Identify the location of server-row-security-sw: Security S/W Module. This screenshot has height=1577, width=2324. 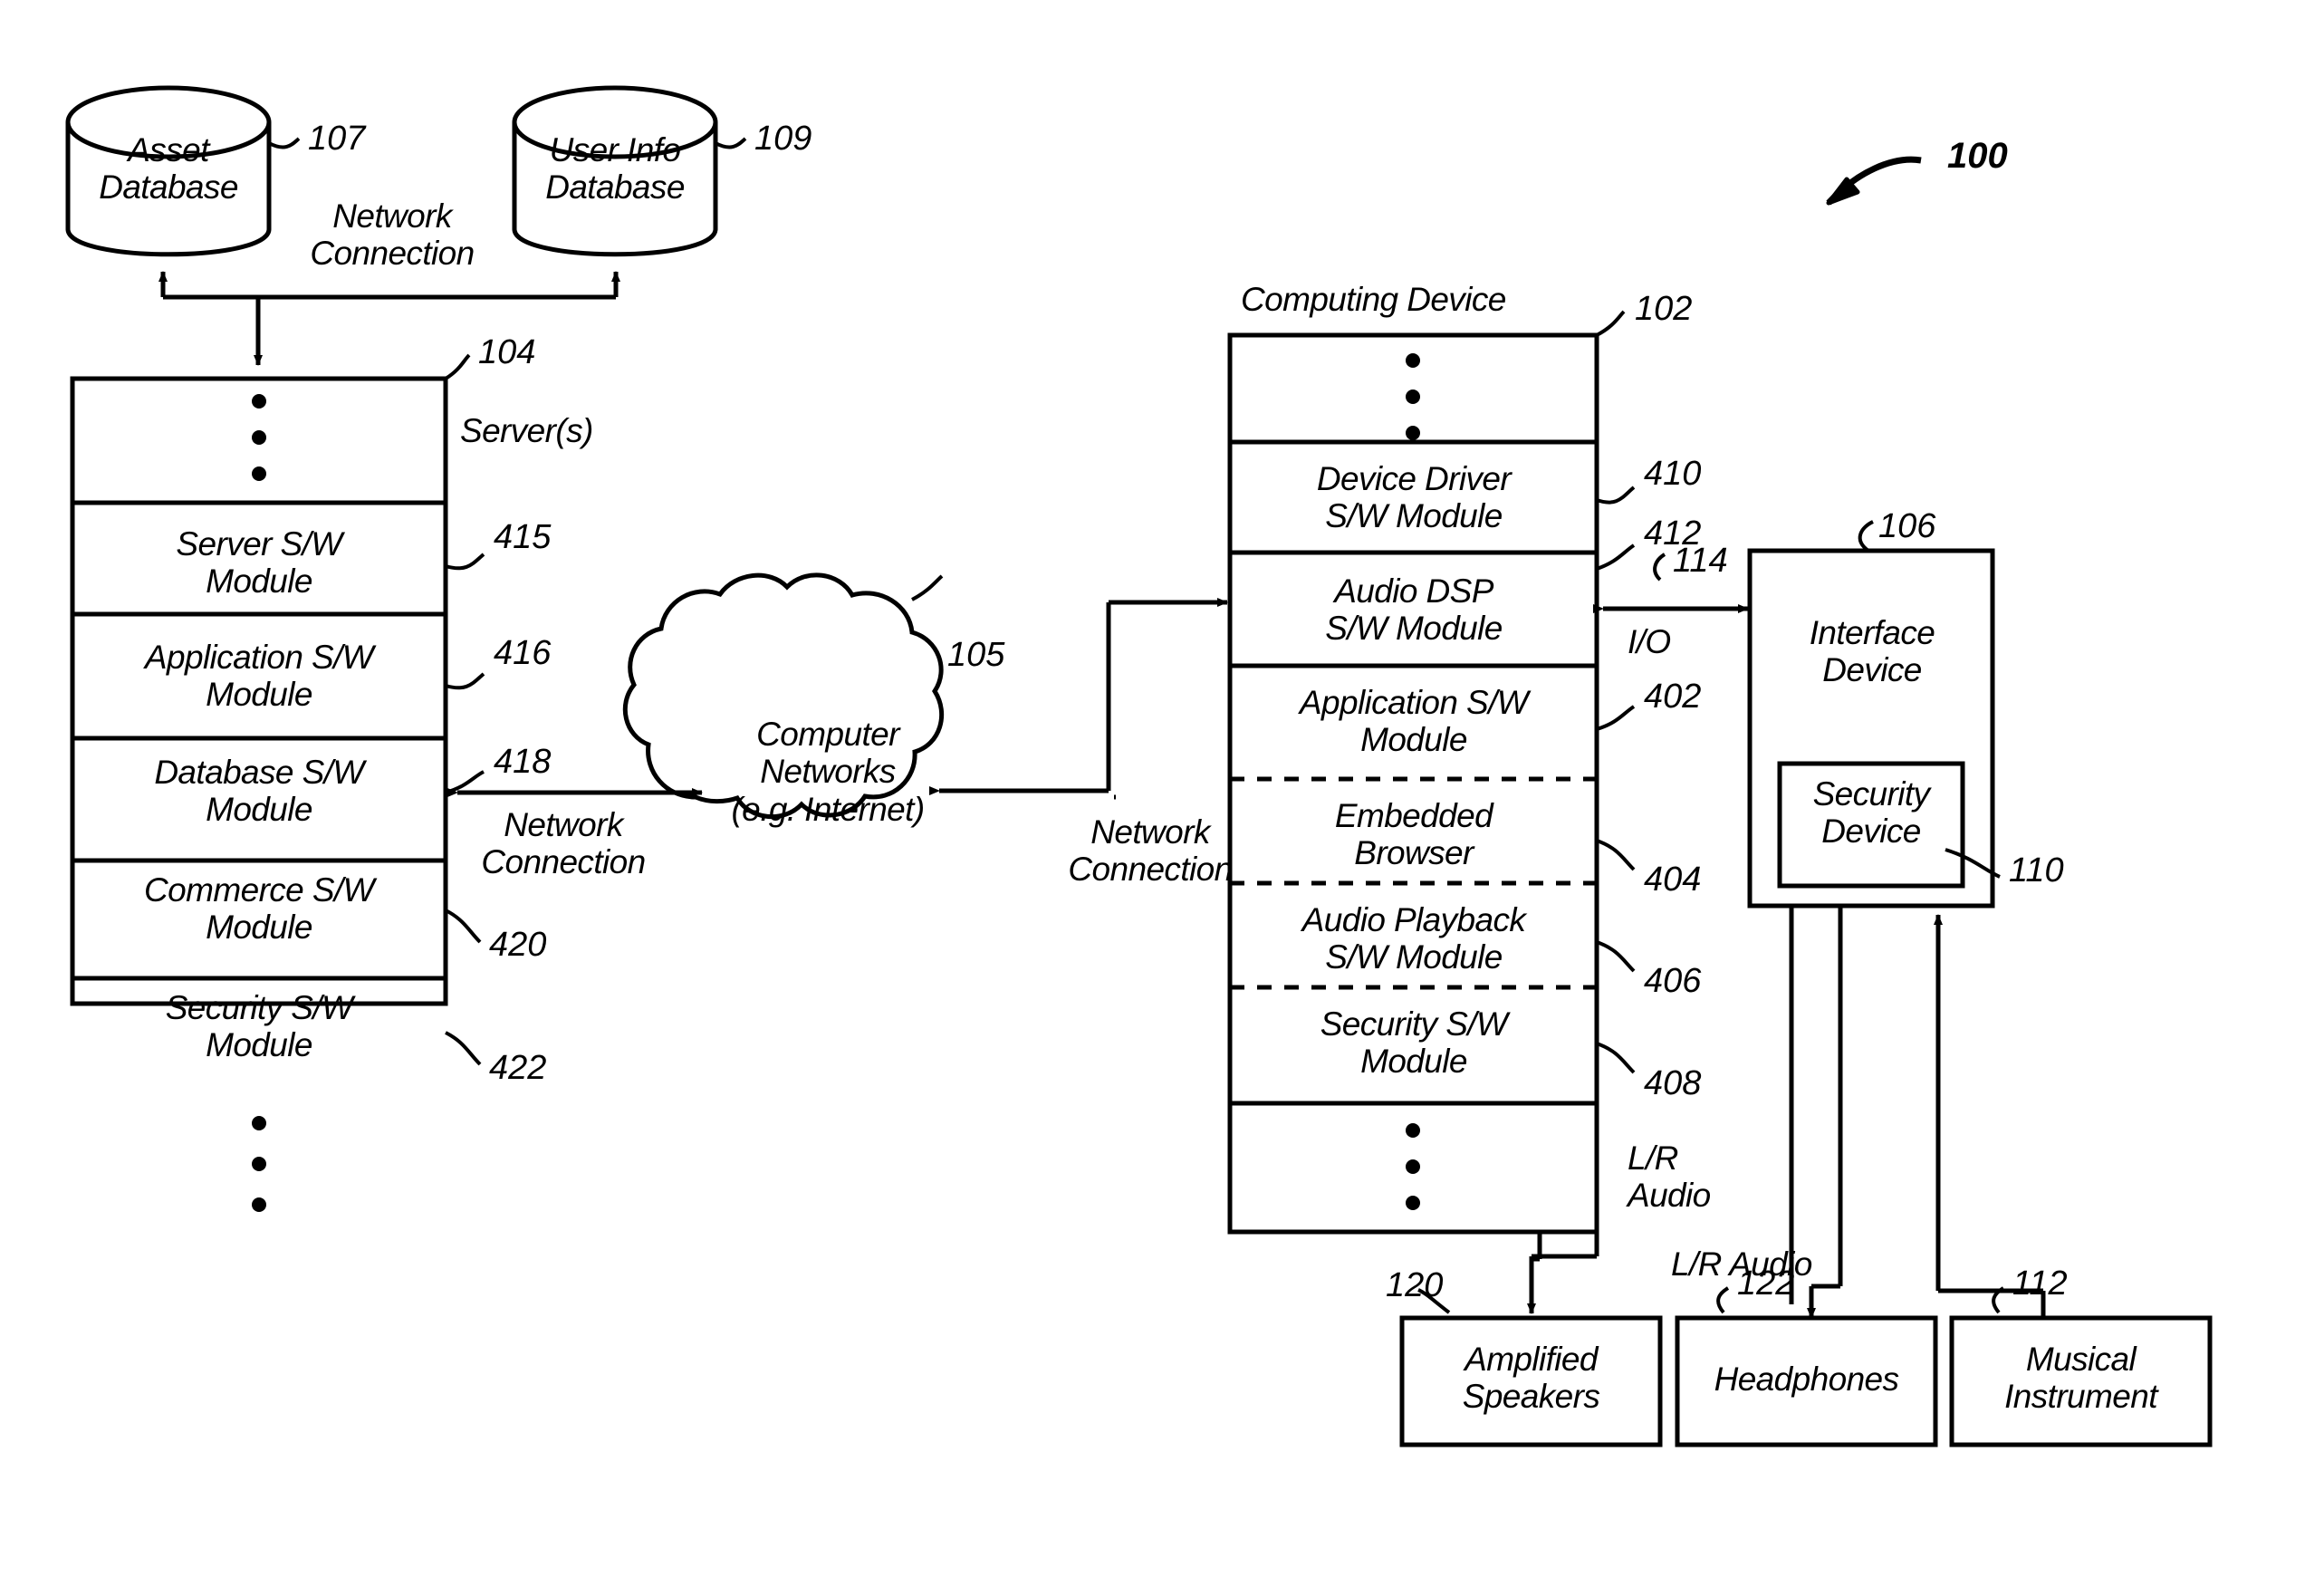
(259, 1026).